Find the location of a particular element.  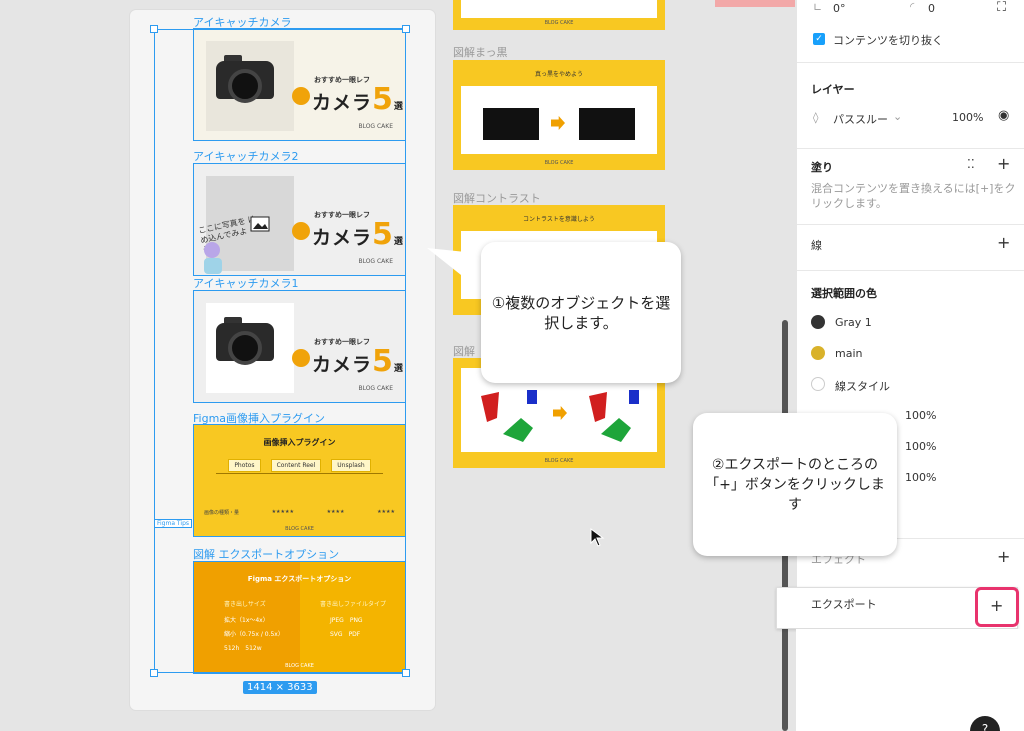

color-swatch-main is located at coordinates (818, 353).